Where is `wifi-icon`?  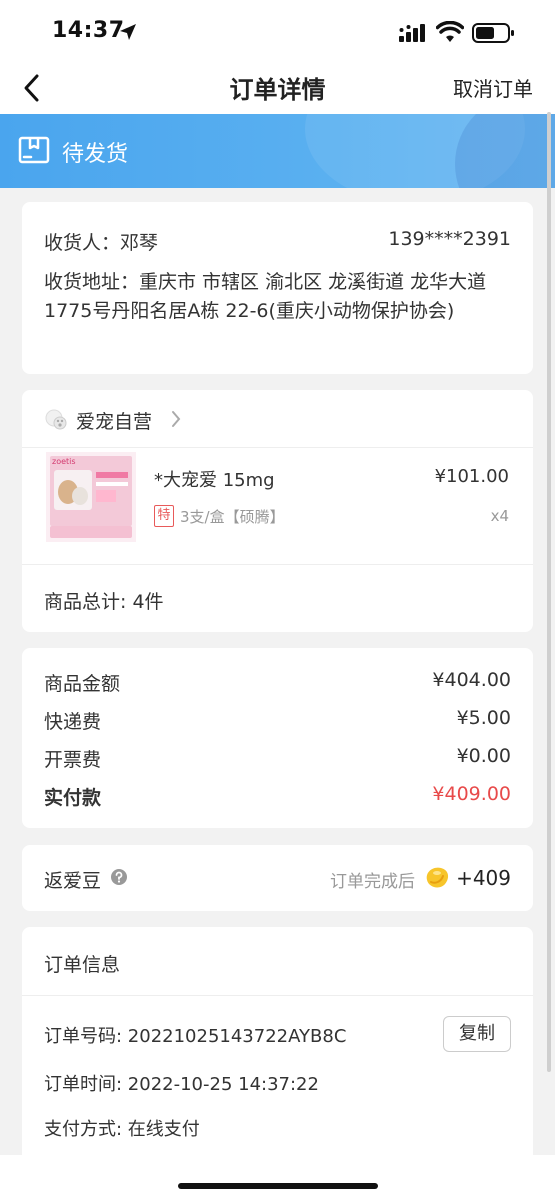 wifi-icon is located at coordinates (450, 31).